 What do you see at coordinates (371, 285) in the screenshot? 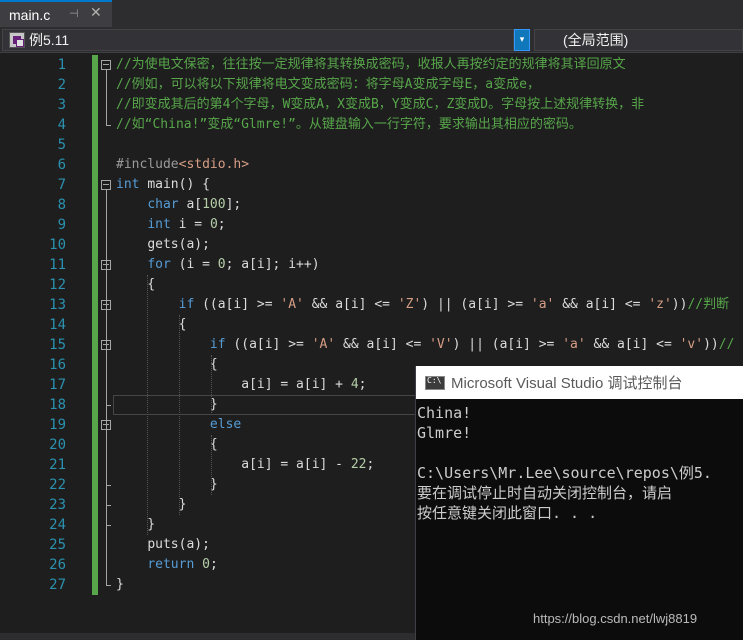
I see `code-line: 12 {` at bounding box center [371, 285].